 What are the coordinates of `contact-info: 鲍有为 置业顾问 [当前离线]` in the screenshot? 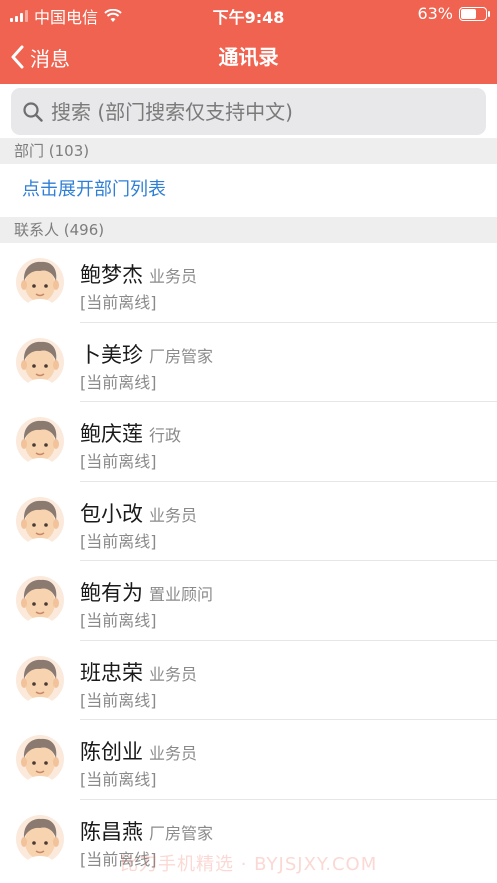 It's located at (288, 601).